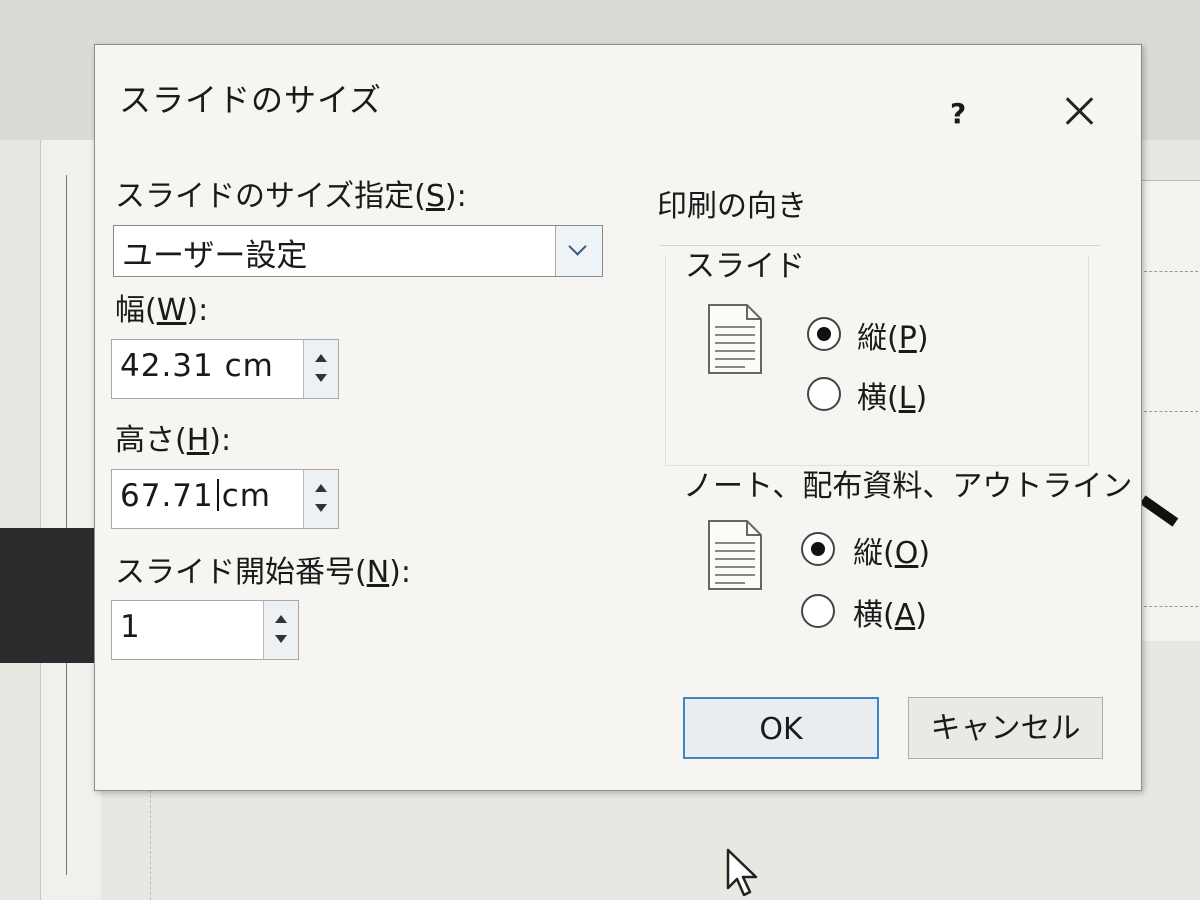 This screenshot has width=1200, height=900. I want to click on start-spin-arrows, so click(280, 630).